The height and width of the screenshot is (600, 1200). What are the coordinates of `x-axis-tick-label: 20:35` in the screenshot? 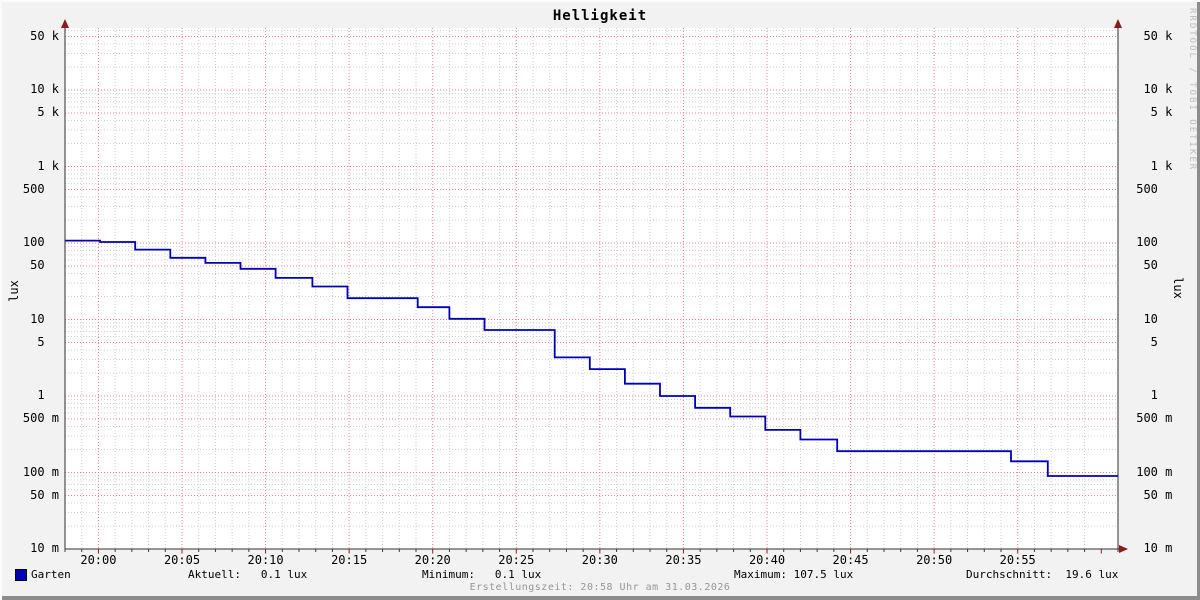 It's located at (683, 560).